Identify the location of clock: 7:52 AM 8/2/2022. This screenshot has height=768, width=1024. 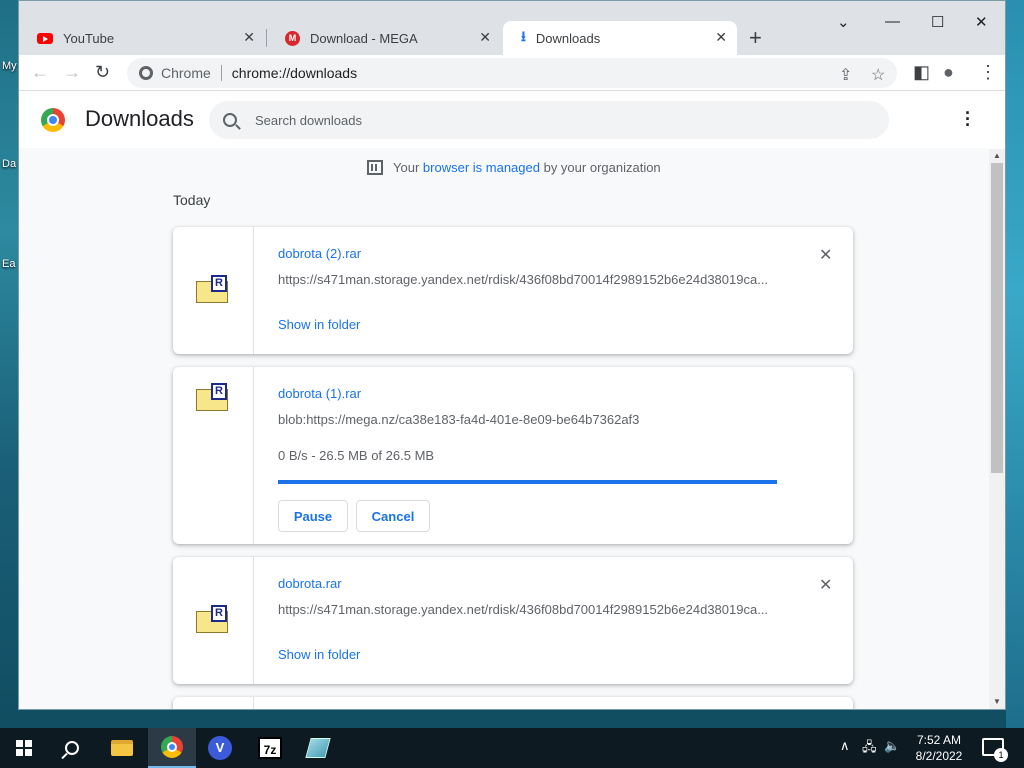
(939, 748).